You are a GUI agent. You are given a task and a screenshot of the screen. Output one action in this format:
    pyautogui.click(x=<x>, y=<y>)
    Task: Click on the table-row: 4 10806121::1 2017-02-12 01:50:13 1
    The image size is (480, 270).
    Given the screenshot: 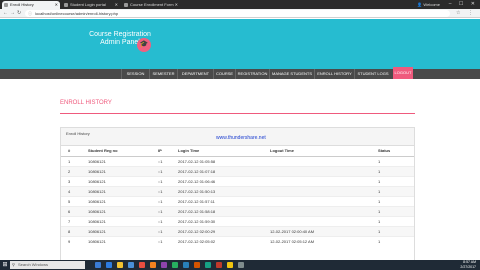 What is the action you would take?
    pyautogui.click(x=237, y=190)
    